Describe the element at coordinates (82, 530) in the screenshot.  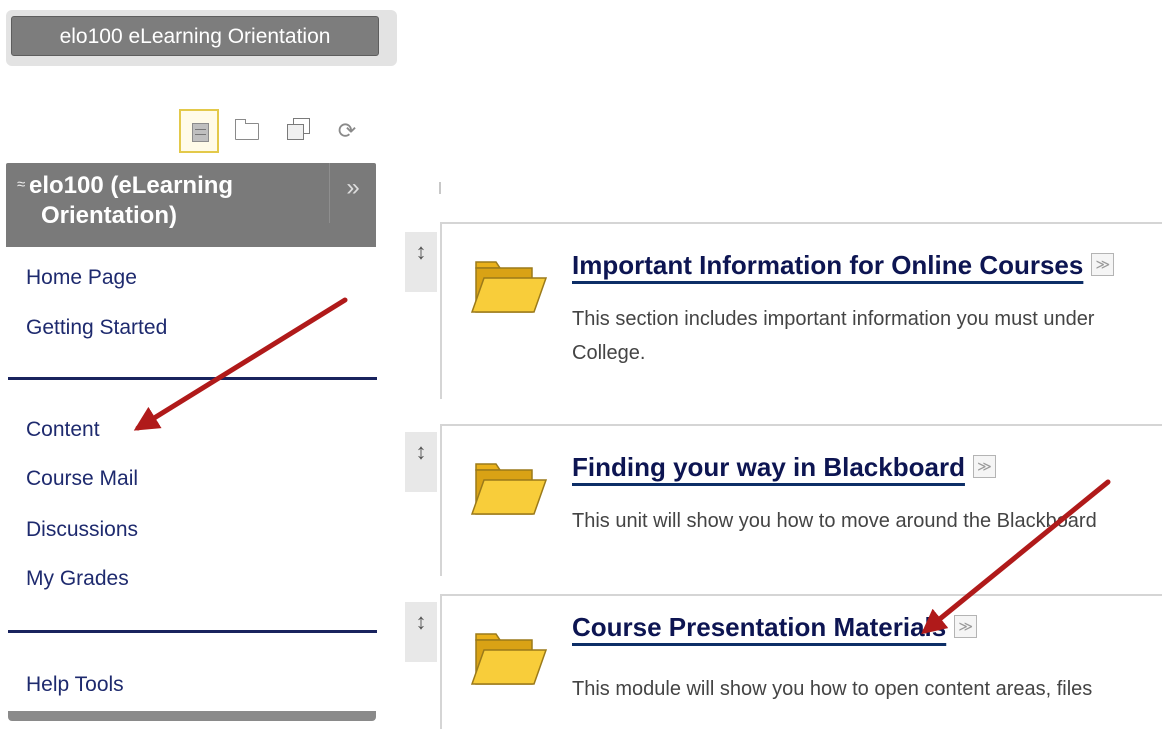
I see `menu-link-discussions: Discussions` at that location.